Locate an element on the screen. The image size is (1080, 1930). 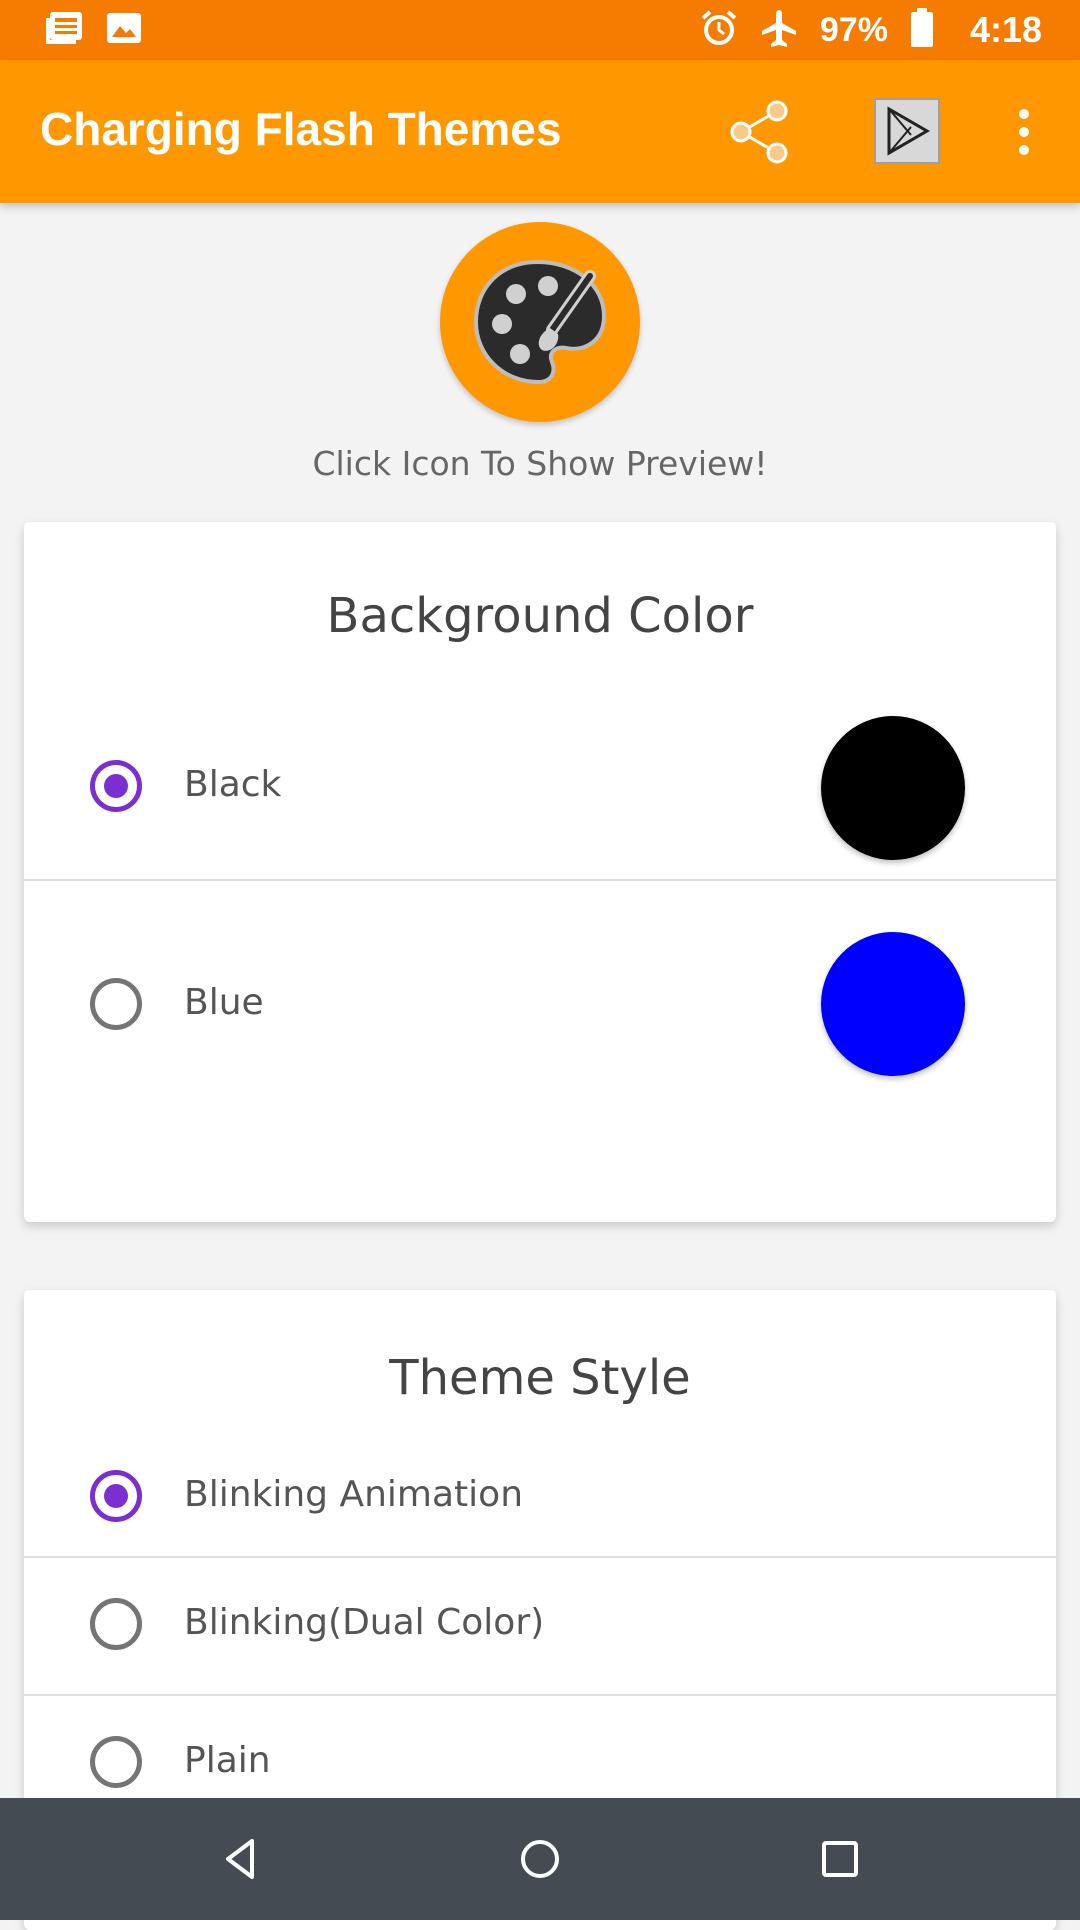
recents-button is located at coordinates (840, 1859).